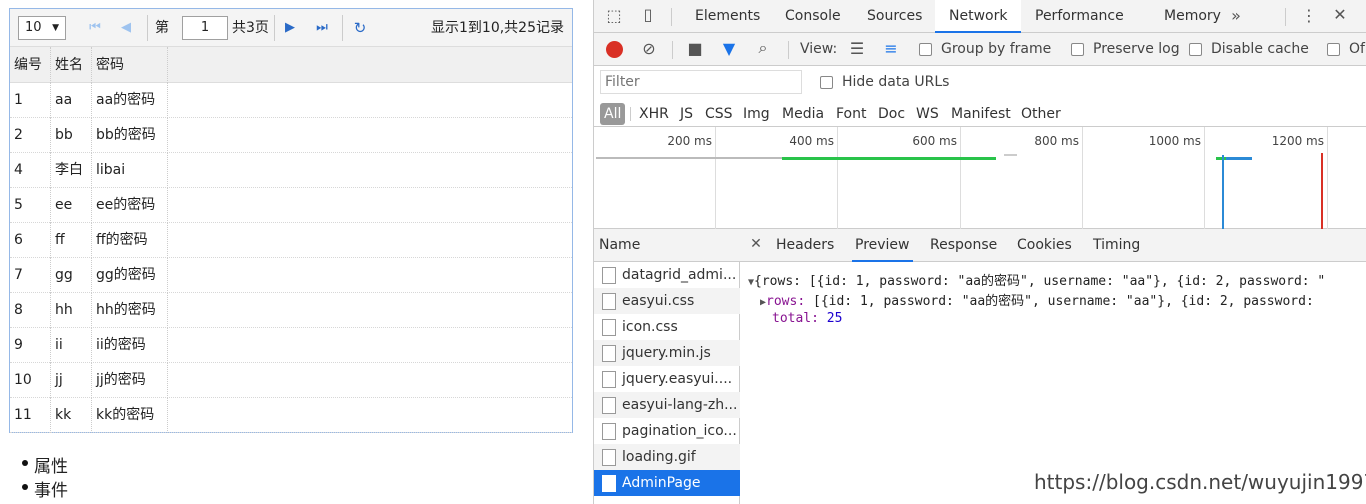 This screenshot has width=1366, height=504. Describe the element at coordinates (667, 245) in the screenshot. I see `name-column-header: Name` at that location.